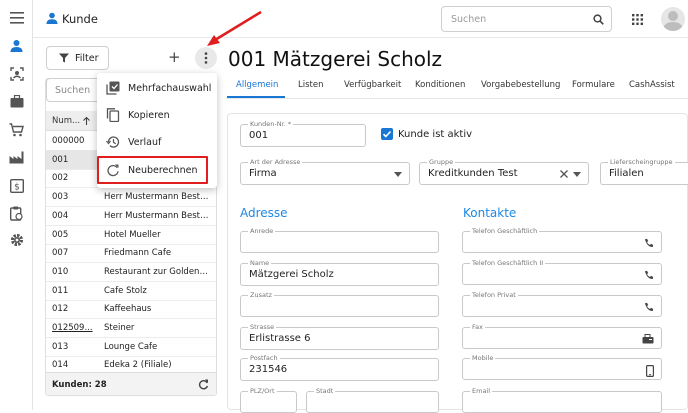  Describe the element at coordinates (641, 162) in the screenshot. I see `field-label: Lieferscheingruppe` at that location.